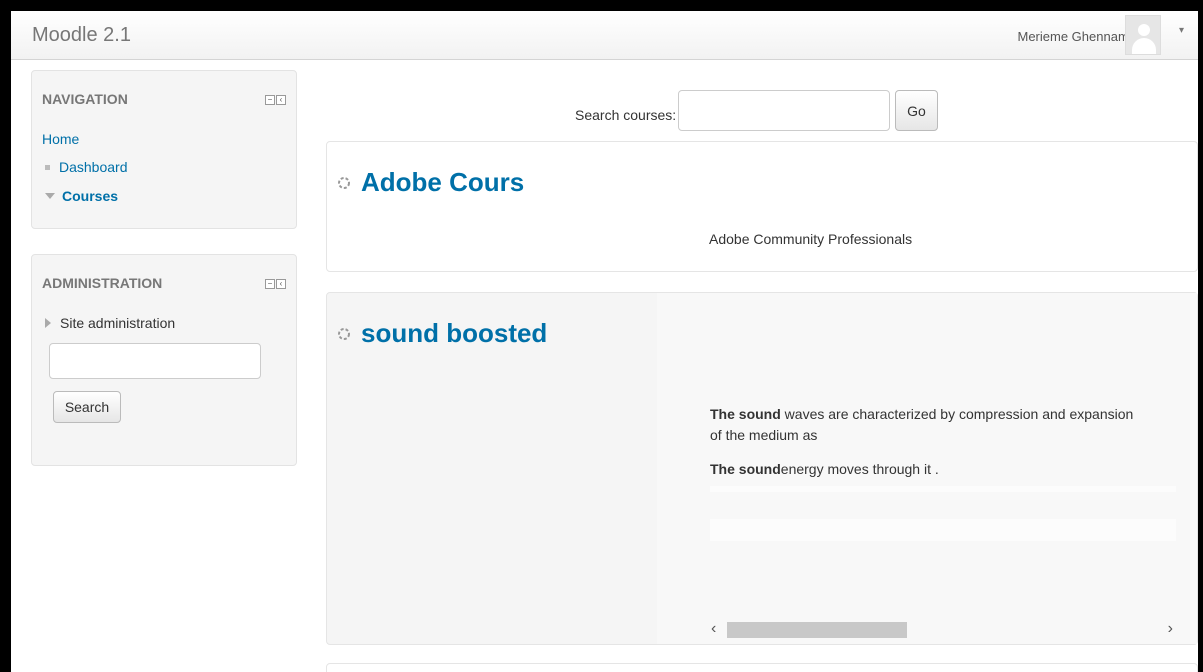 The image size is (1203, 672). What do you see at coordinates (93, 167) in the screenshot?
I see `nav-item-label: Dashboard` at bounding box center [93, 167].